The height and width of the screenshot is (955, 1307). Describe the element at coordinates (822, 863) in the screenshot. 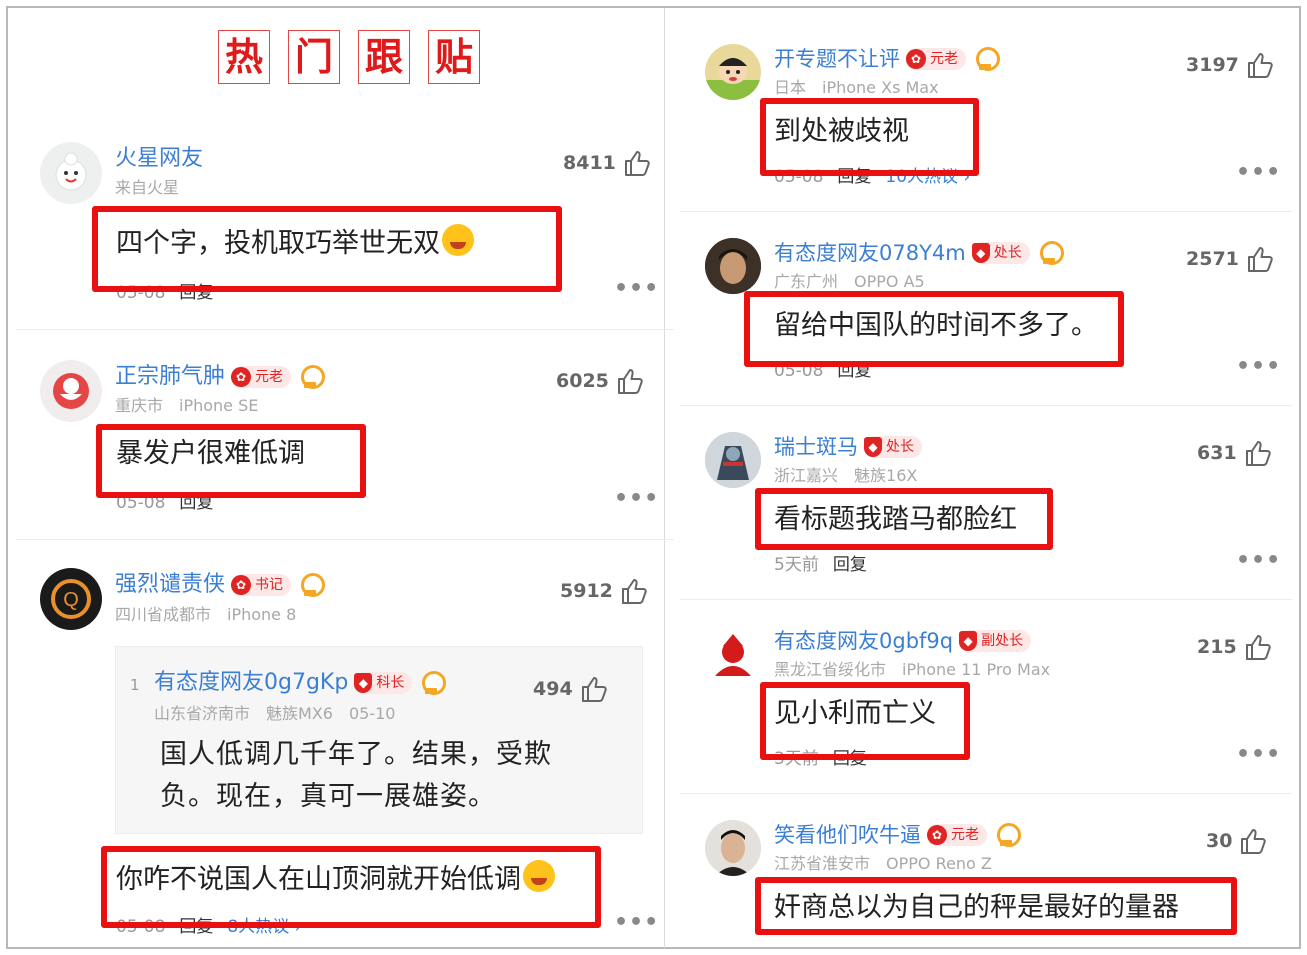

I see `location-text: 江苏省淮安市` at that location.